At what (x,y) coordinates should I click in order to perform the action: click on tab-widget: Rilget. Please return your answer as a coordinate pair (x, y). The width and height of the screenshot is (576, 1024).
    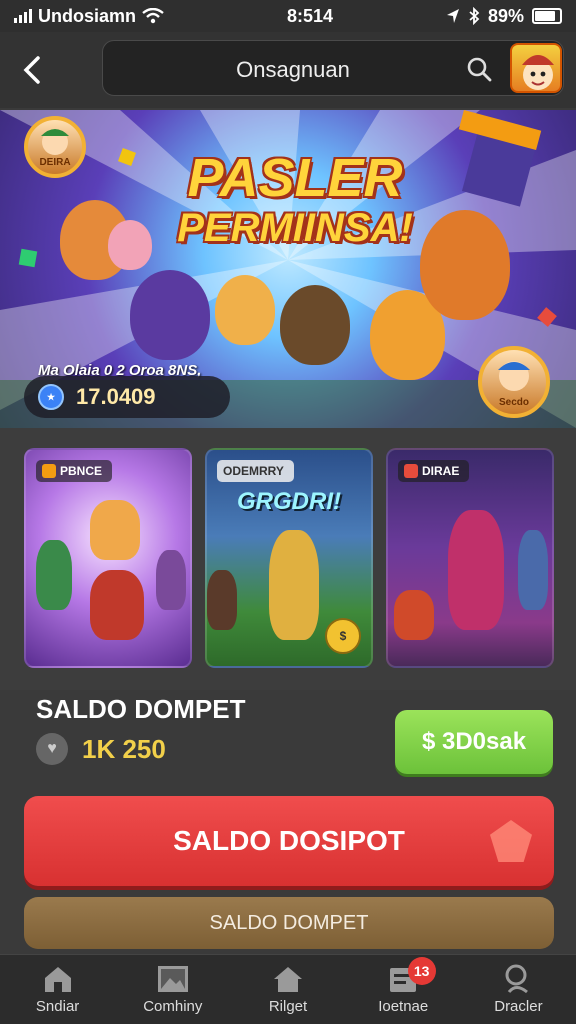
    Looking at the image, I should click on (287, 989).